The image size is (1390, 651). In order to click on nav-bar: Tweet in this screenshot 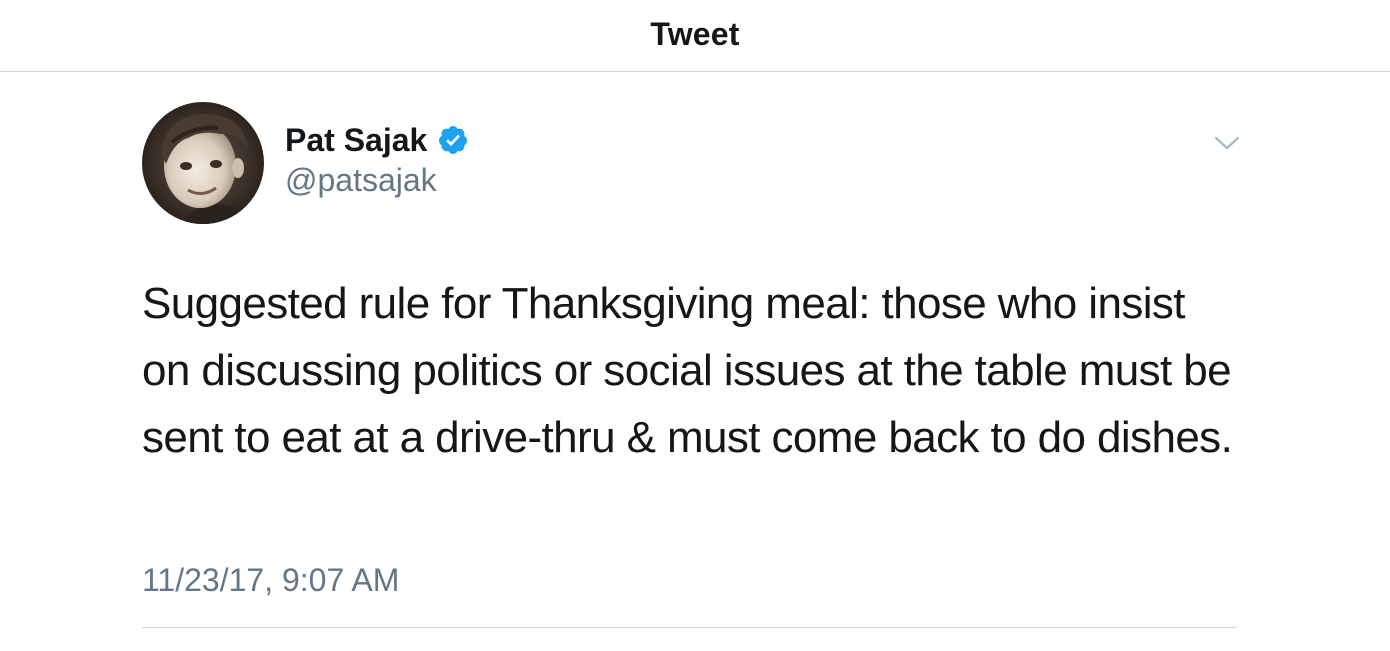, I will do `click(695, 36)`.